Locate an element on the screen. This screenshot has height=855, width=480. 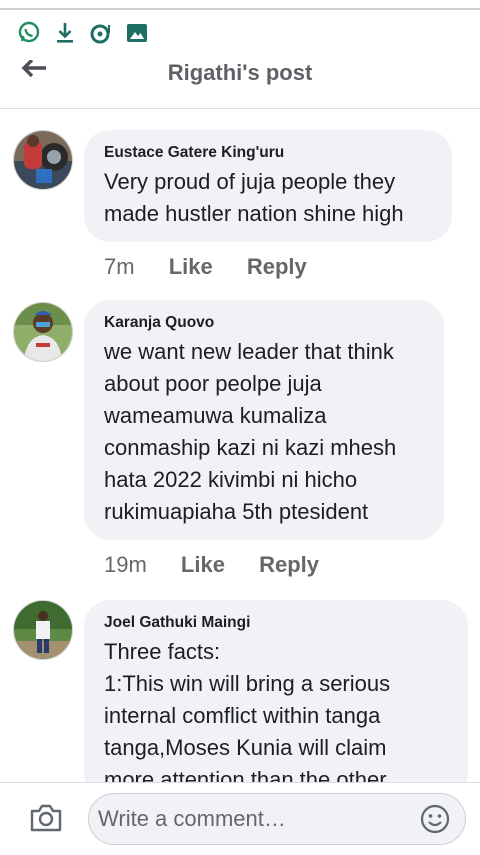
comment-author: Karanja Quovo is located at coordinates (264, 323).